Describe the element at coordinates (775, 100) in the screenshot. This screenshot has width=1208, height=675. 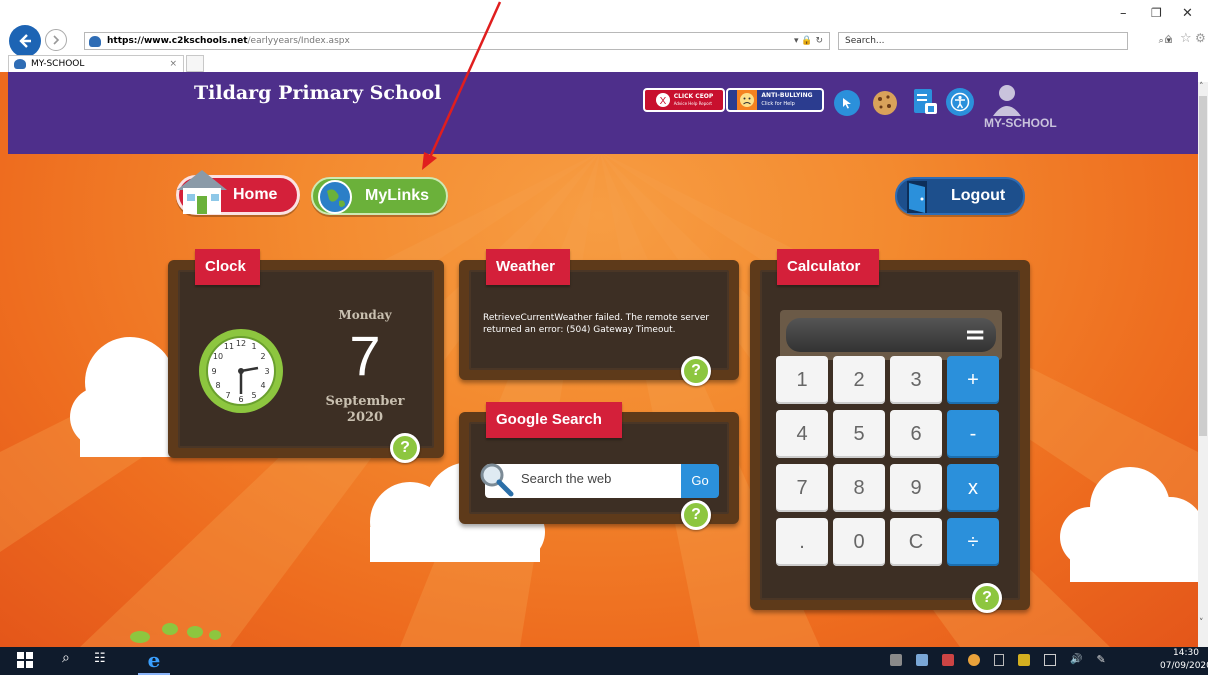
I see `anti-bullying-badge: ANTI-BULLYING Click for Help` at that location.